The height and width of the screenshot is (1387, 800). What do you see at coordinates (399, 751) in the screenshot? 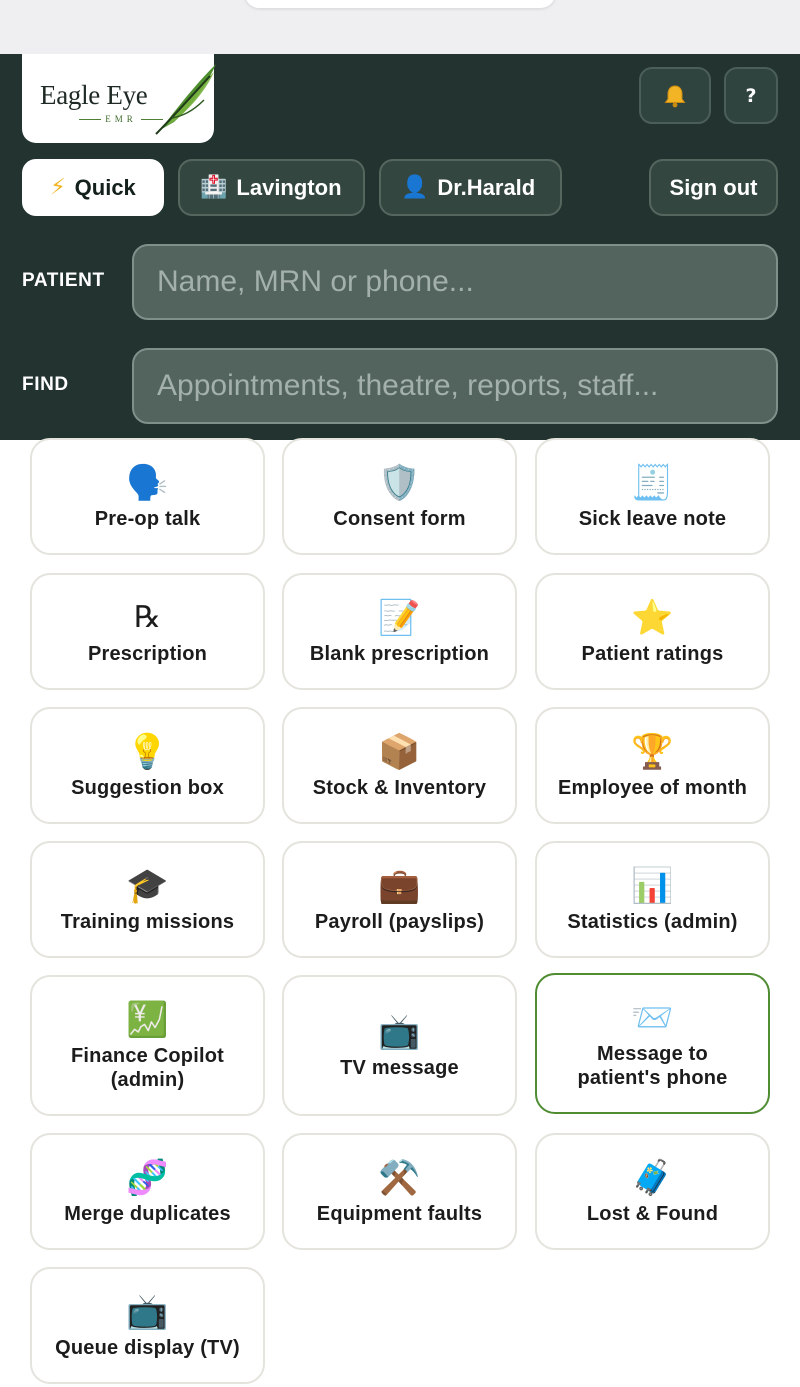
I see `package-icon: 📦` at bounding box center [399, 751].